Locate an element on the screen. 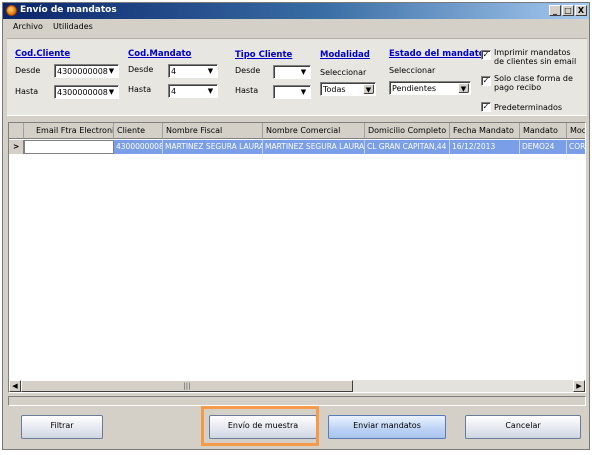 The image size is (598, 455). filtrar-button: Filtrar is located at coordinates (62, 427).